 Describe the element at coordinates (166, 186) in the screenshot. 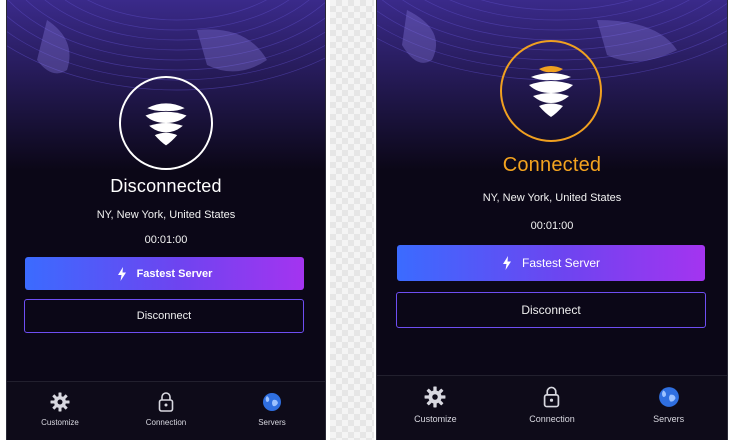

I see `connection-status: Disconnected` at that location.